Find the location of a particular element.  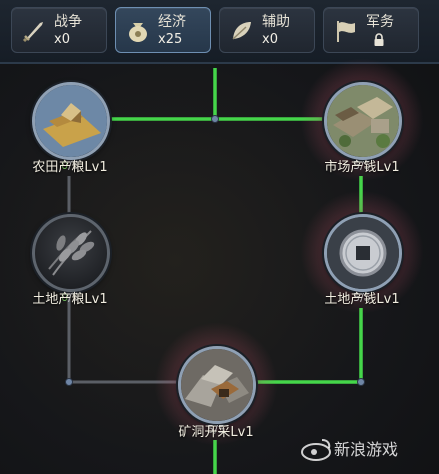

sina-logo-watermark is located at coordinates (316, 450).